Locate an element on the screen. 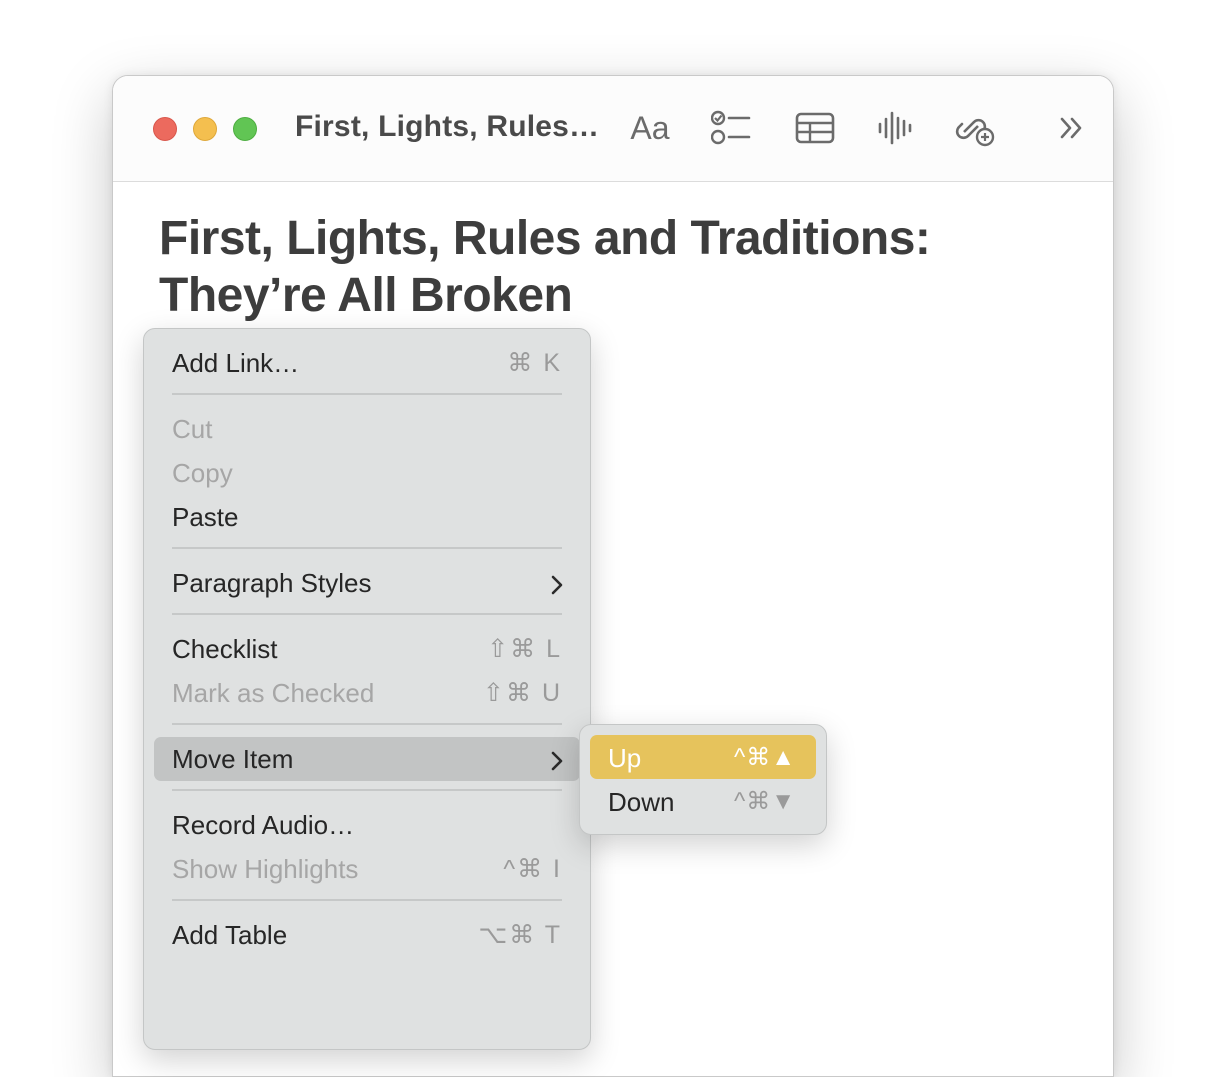 The width and height of the screenshot is (1224, 1077). menu-item-label: Copy is located at coordinates (202, 472).